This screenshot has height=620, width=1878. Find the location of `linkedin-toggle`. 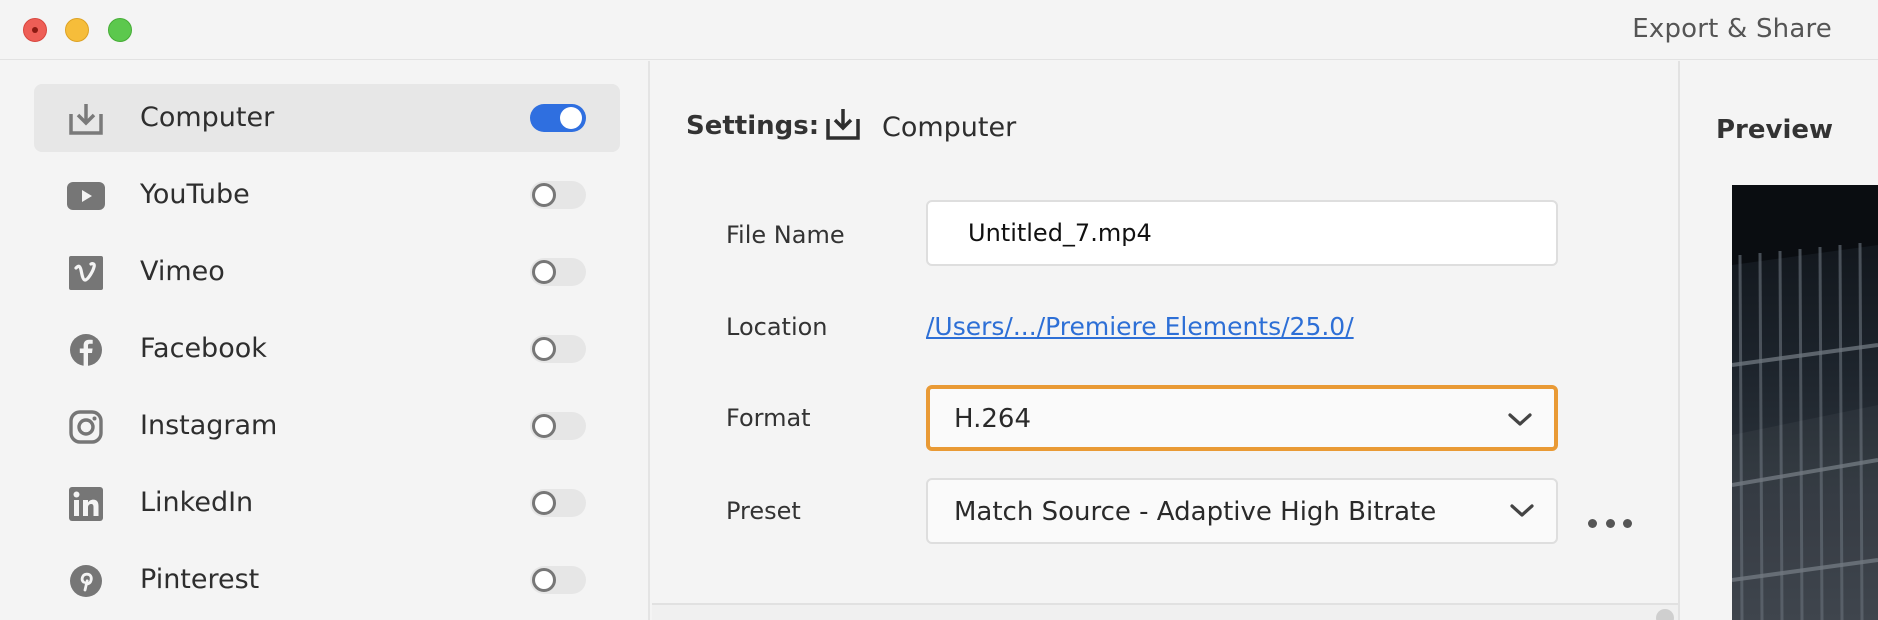

linkedin-toggle is located at coordinates (558, 503).